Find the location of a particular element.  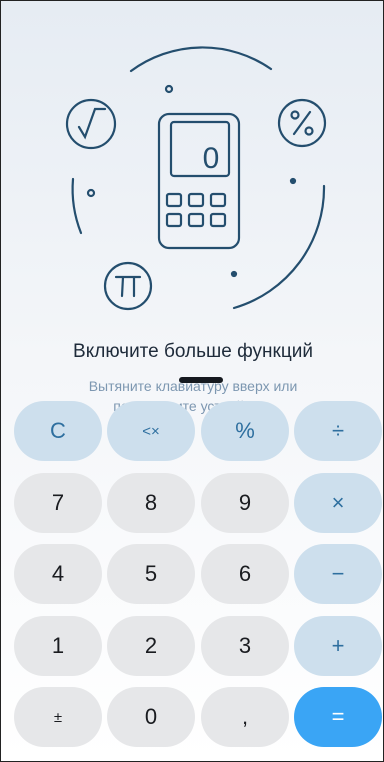

backspace-button: <× is located at coordinates (151, 431).